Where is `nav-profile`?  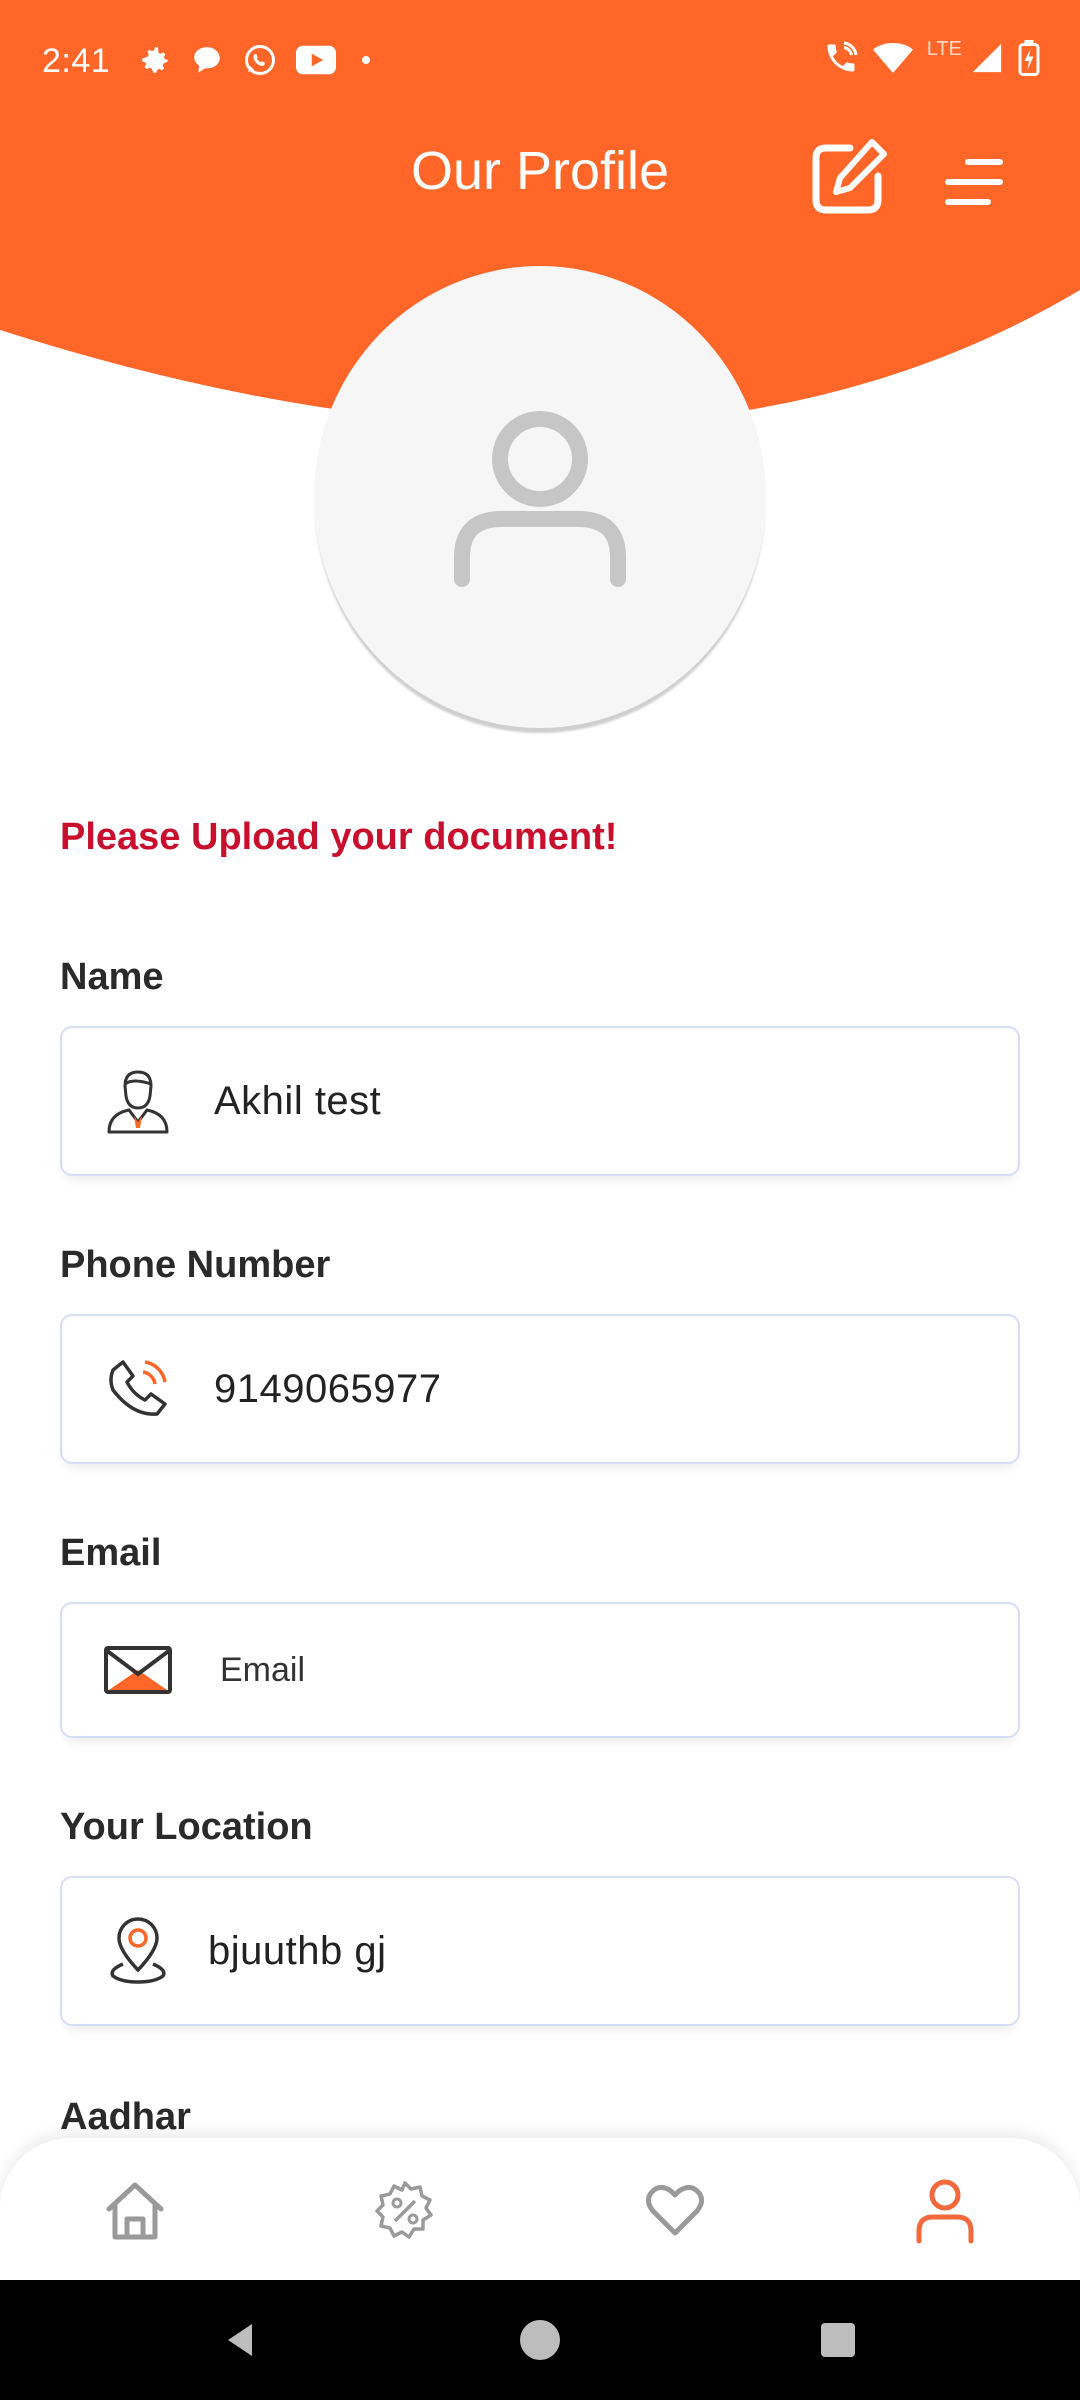 nav-profile is located at coordinates (945, 2211).